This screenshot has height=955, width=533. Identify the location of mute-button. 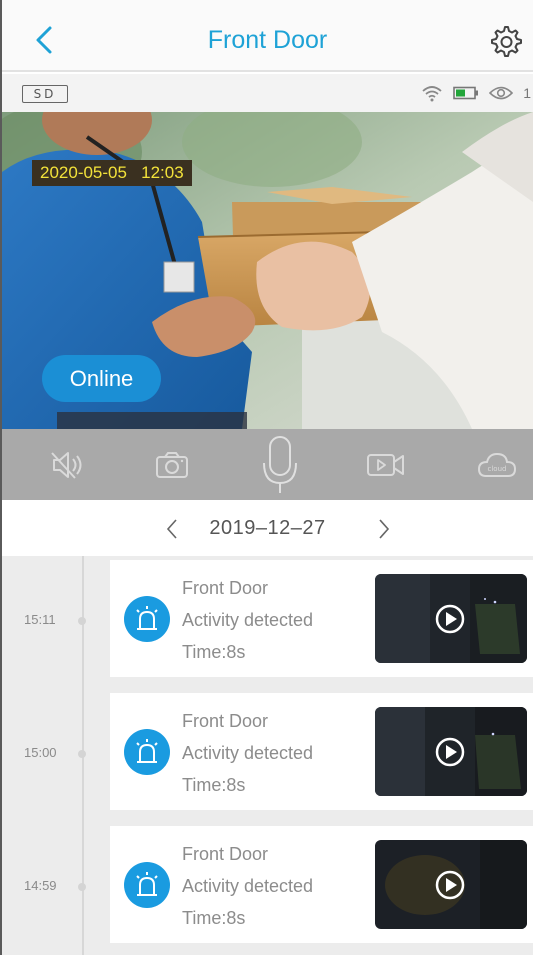
(67, 464).